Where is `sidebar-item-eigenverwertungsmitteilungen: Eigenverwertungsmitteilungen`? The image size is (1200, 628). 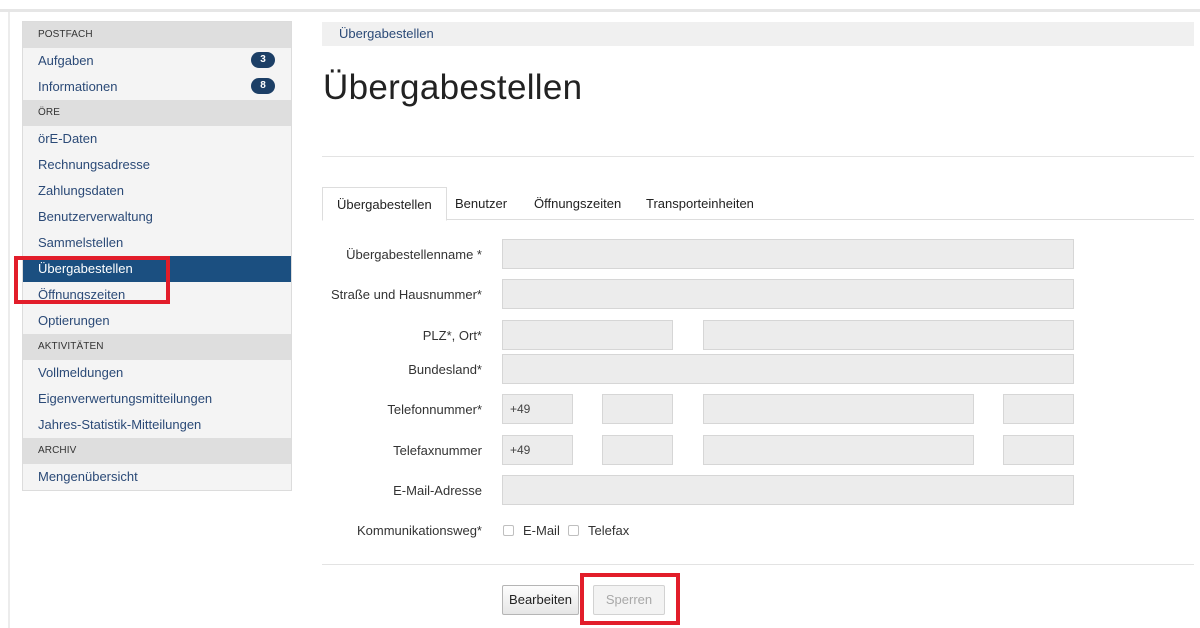
sidebar-item-eigenverwertungsmitteilungen: Eigenverwertungsmitteilungen is located at coordinates (157, 399).